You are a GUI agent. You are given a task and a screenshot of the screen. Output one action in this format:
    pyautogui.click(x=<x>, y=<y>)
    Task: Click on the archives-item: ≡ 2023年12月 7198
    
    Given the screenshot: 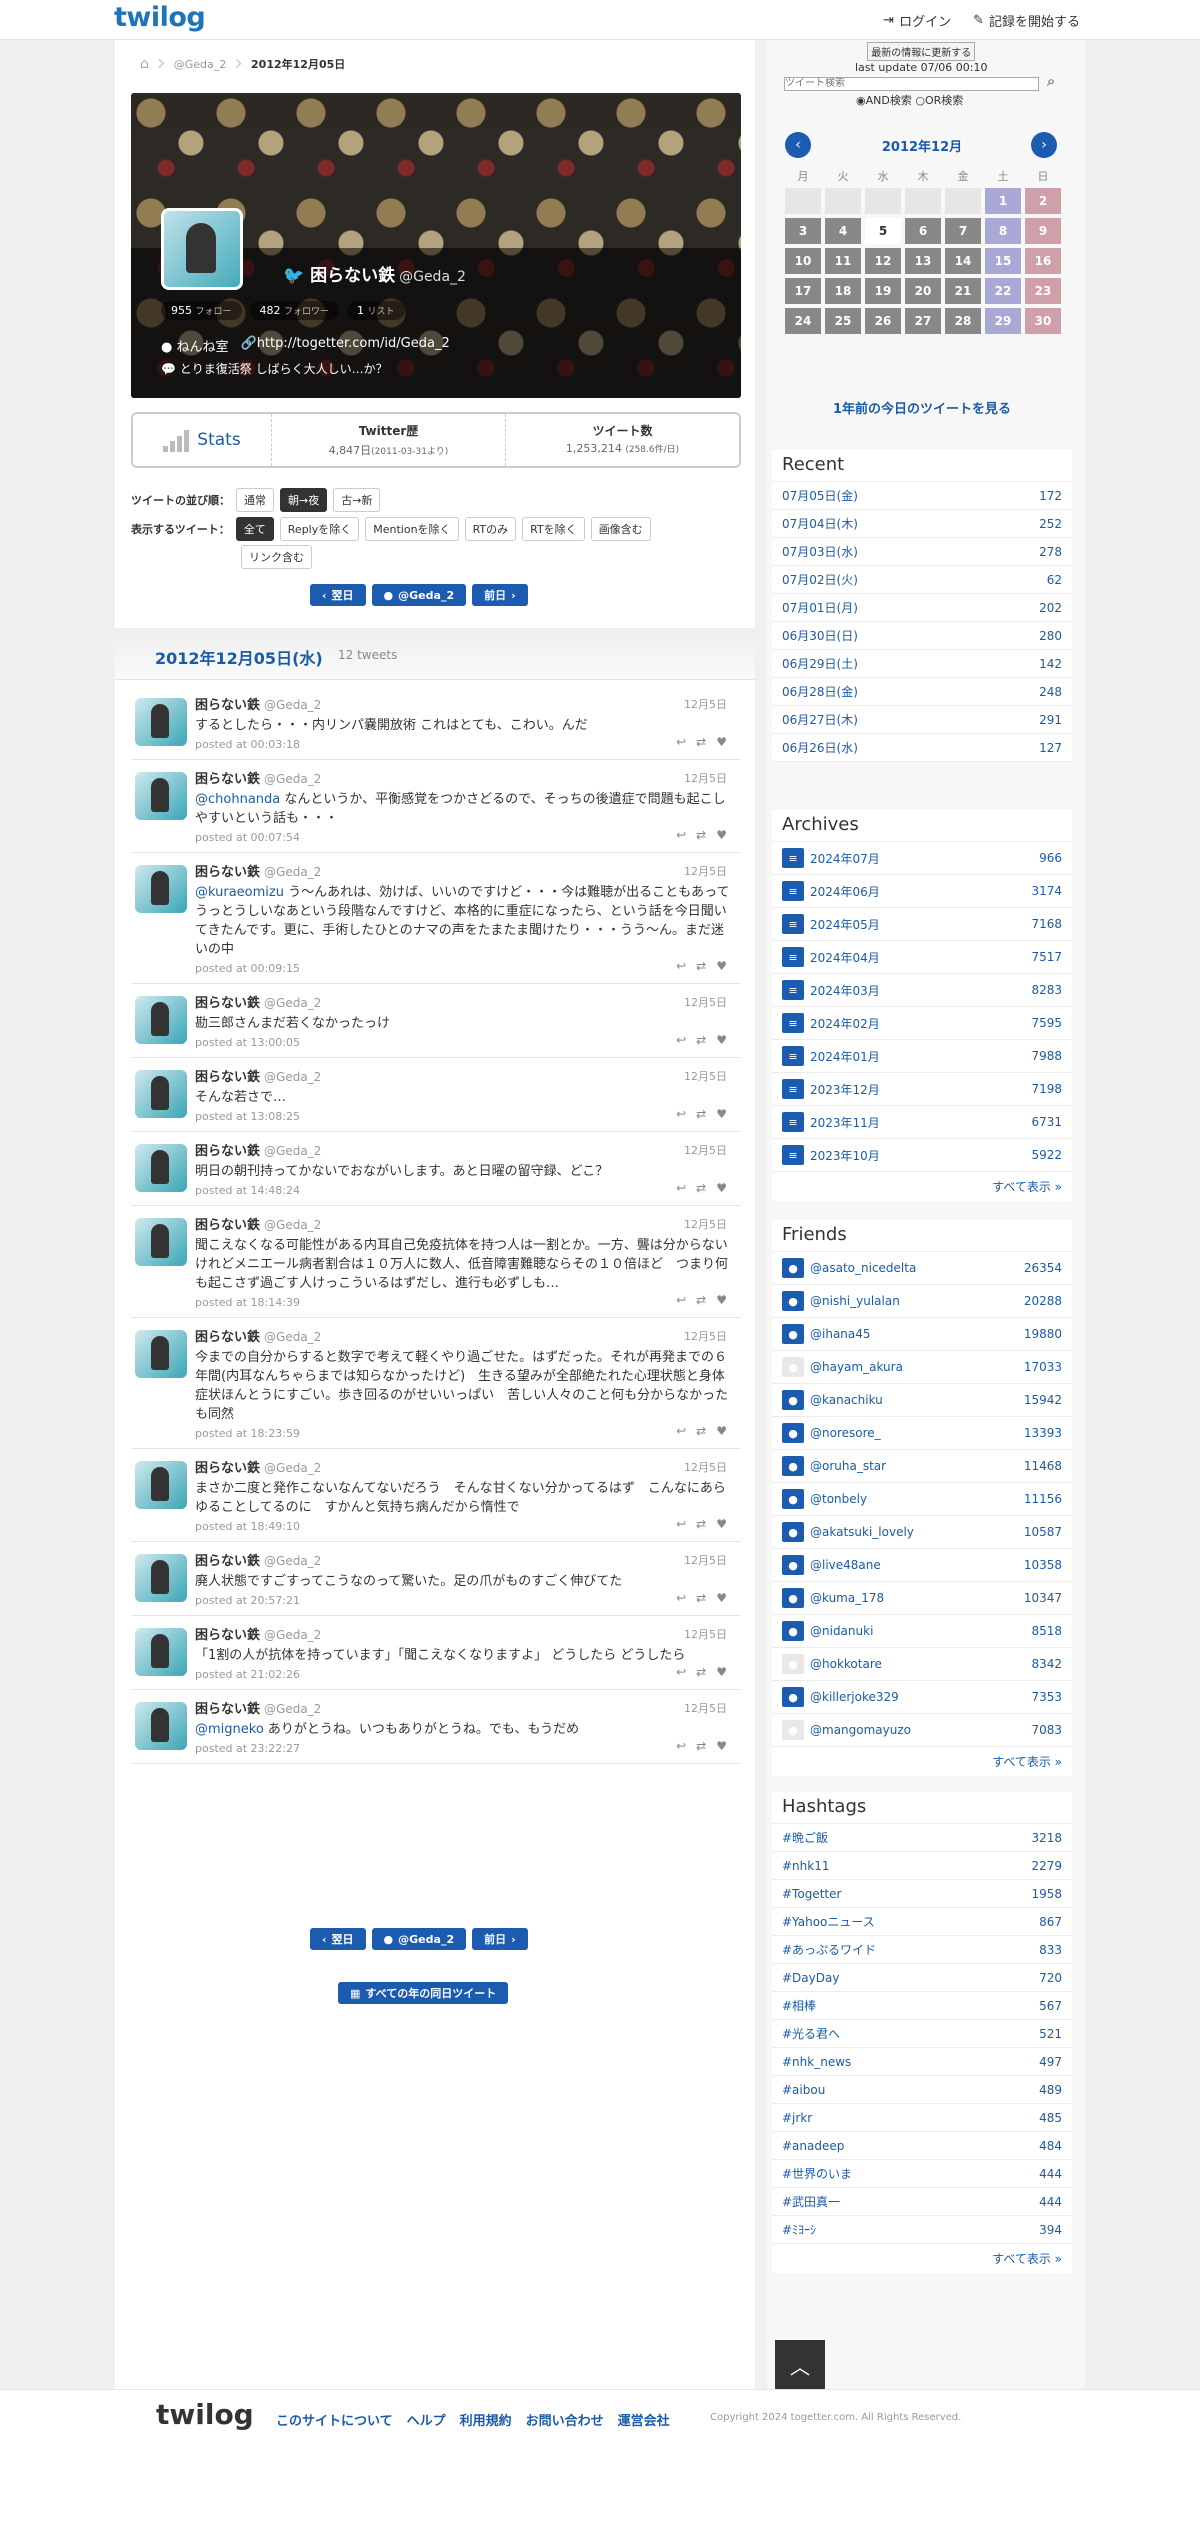 What is the action you would take?
    pyautogui.click(x=922, y=1089)
    